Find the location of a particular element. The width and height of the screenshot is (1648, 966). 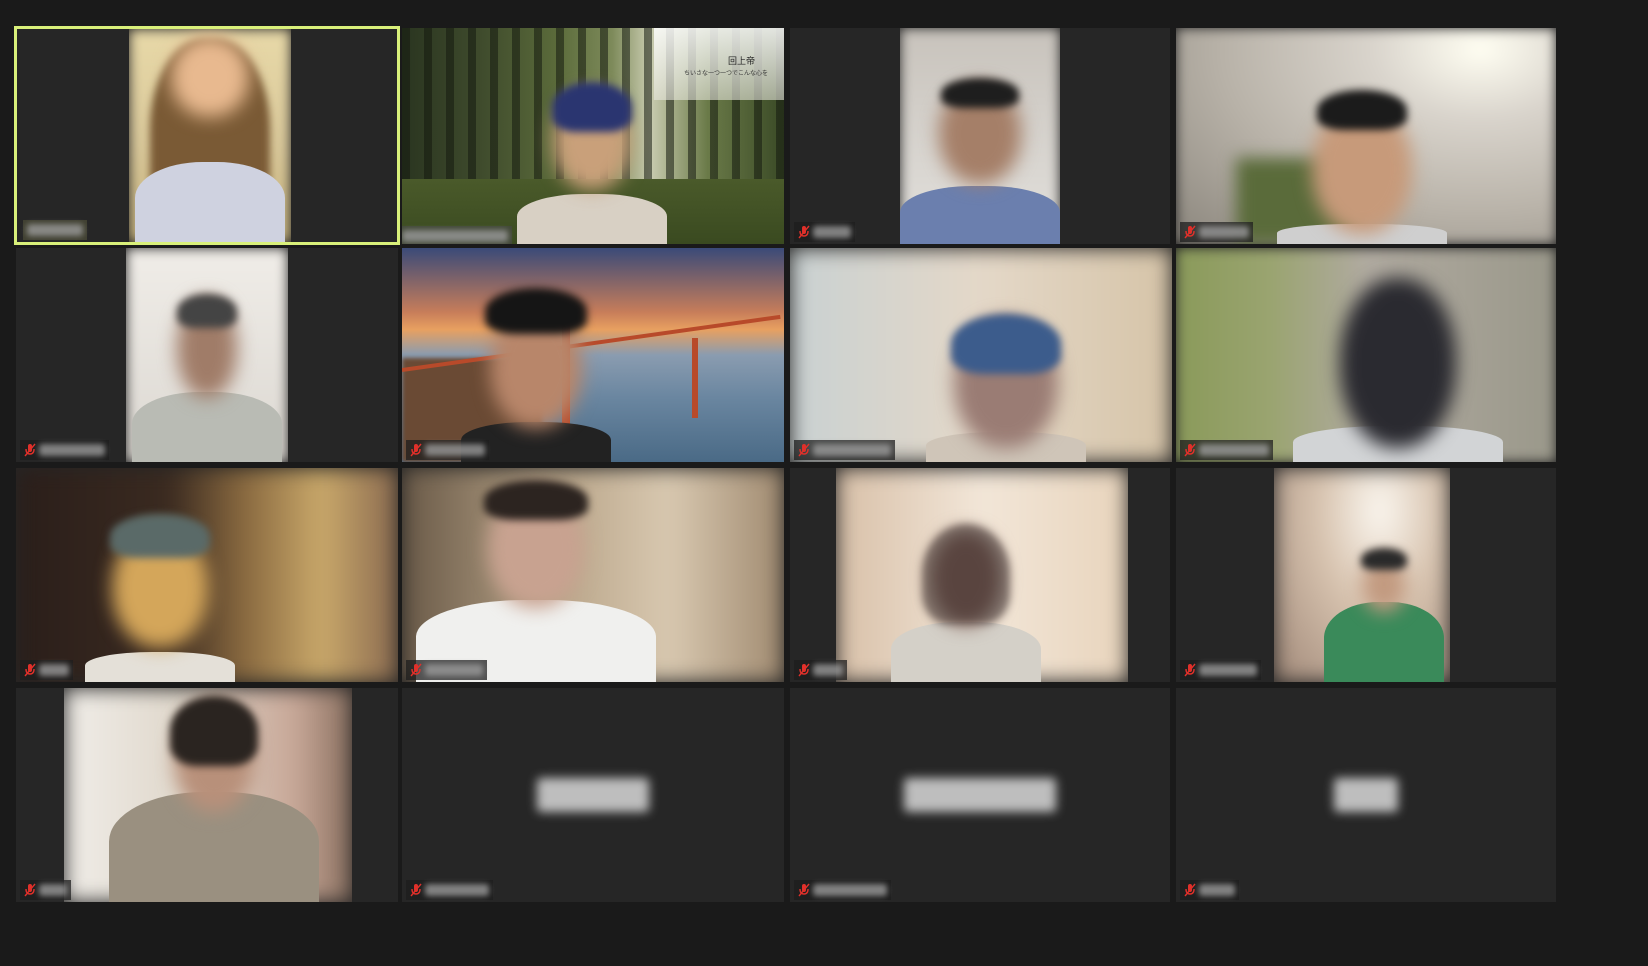

background-caption: 回上帝 is located at coordinates (742, 61).